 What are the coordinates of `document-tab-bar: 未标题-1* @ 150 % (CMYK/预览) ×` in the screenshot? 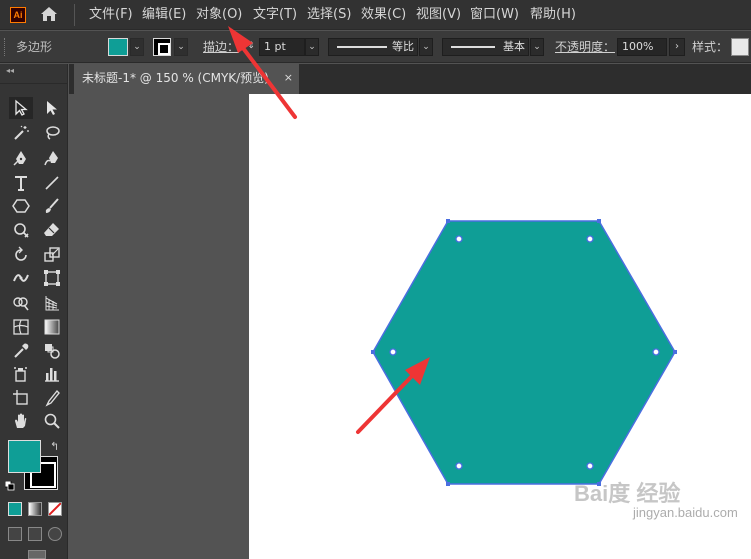 It's located at (410, 79).